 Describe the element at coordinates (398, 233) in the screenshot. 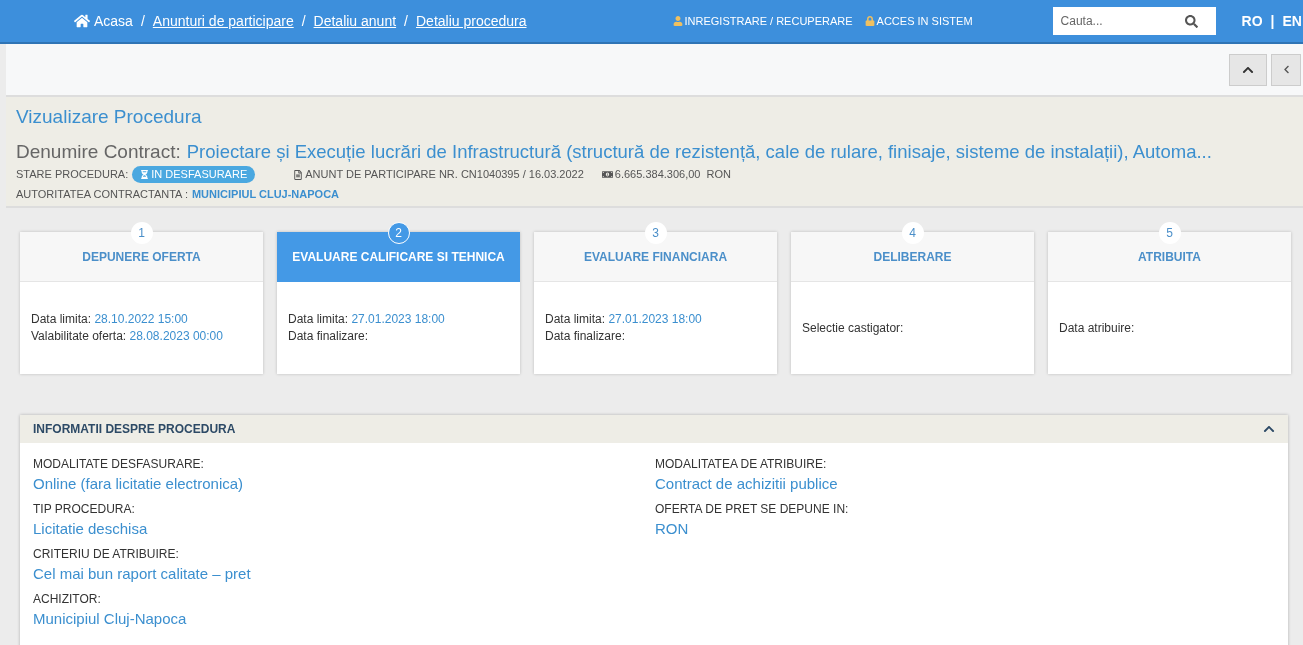

I see `step-number: 2` at that location.